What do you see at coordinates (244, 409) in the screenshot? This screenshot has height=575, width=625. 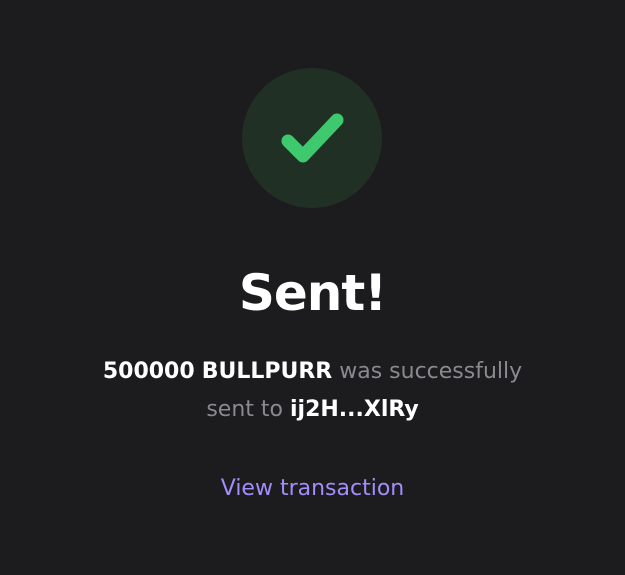 I see `sent-to-text: sent to` at bounding box center [244, 409].